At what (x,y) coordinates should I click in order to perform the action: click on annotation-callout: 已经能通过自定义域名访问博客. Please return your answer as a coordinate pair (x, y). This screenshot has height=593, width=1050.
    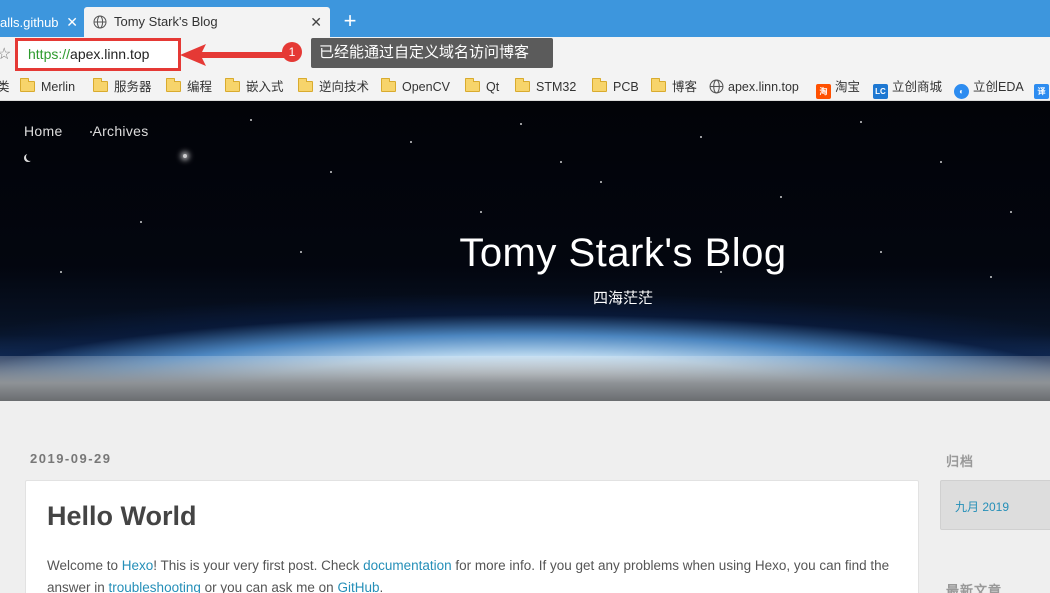
    Looking at the image, I should click on (432, 53).